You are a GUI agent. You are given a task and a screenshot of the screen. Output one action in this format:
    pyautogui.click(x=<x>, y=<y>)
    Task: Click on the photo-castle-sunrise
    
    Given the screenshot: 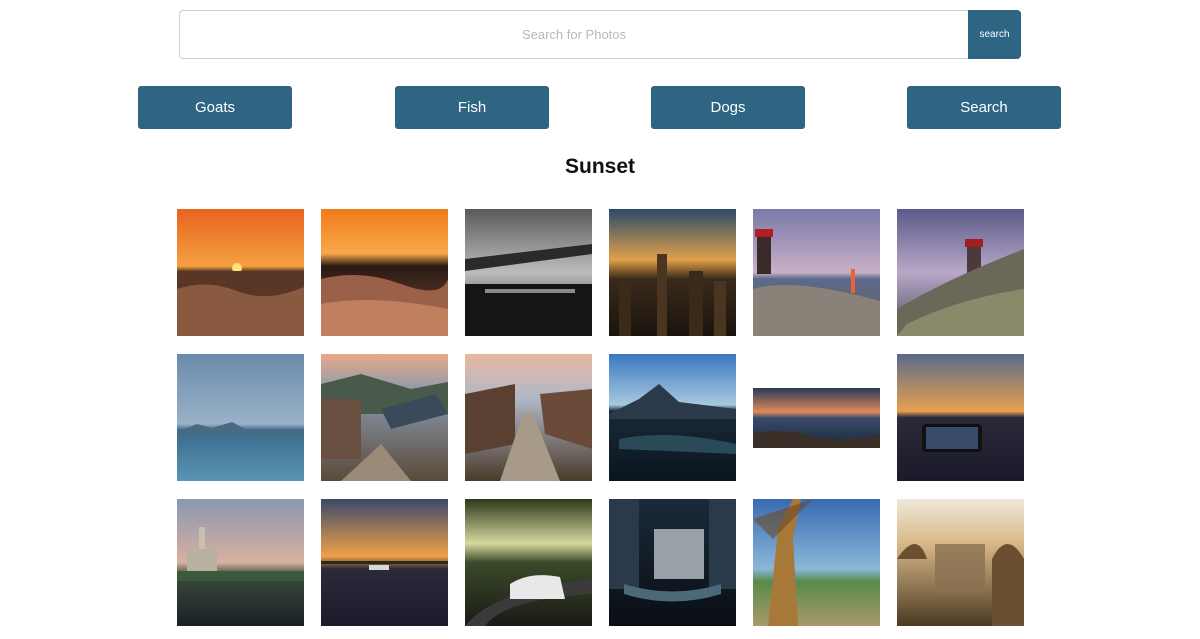 What is the action you would take?
    pyautogui.click(x=960, y=562)
    